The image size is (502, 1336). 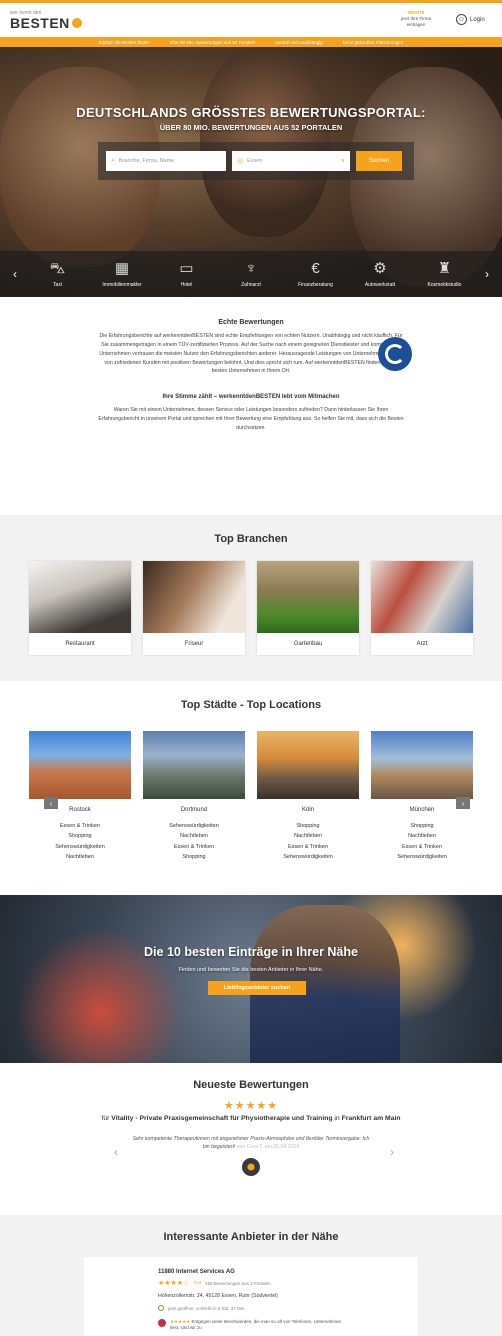 I want to click on section-title: Top Branchen, so click(x=251, y=539).